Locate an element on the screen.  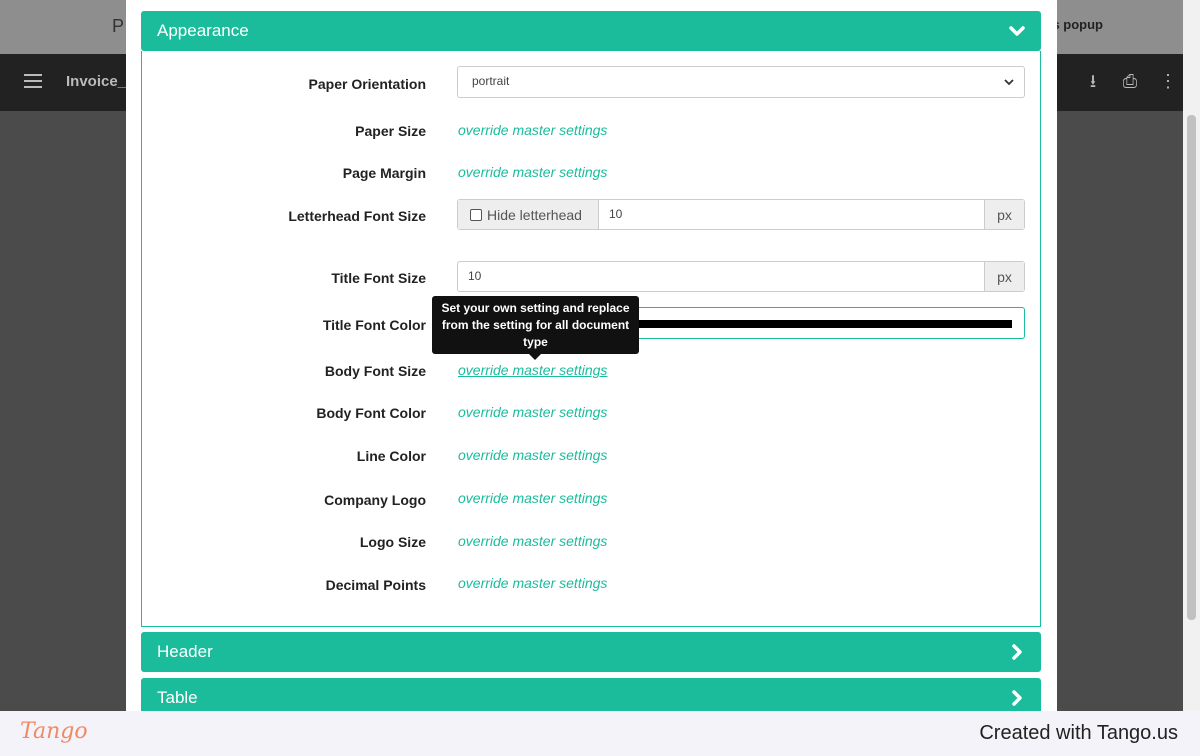
title-font-size-input: 10 is located at coordinates (721, 276).